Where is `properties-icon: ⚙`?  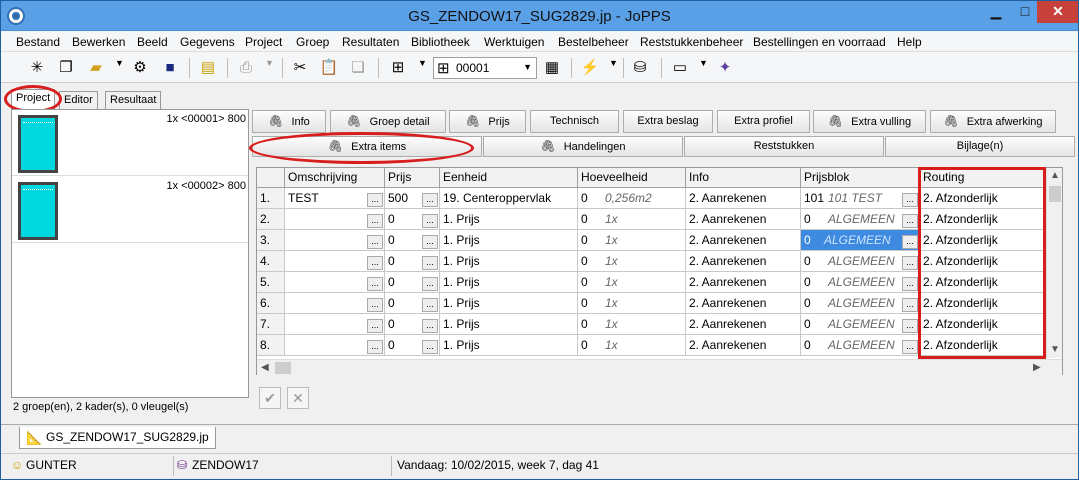
properties-icon: ⚙ is located at coordinates (140, 68).